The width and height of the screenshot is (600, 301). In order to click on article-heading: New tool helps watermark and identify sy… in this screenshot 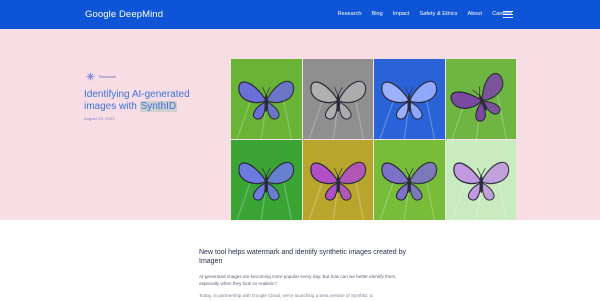, I will do `click(302, 257)`.